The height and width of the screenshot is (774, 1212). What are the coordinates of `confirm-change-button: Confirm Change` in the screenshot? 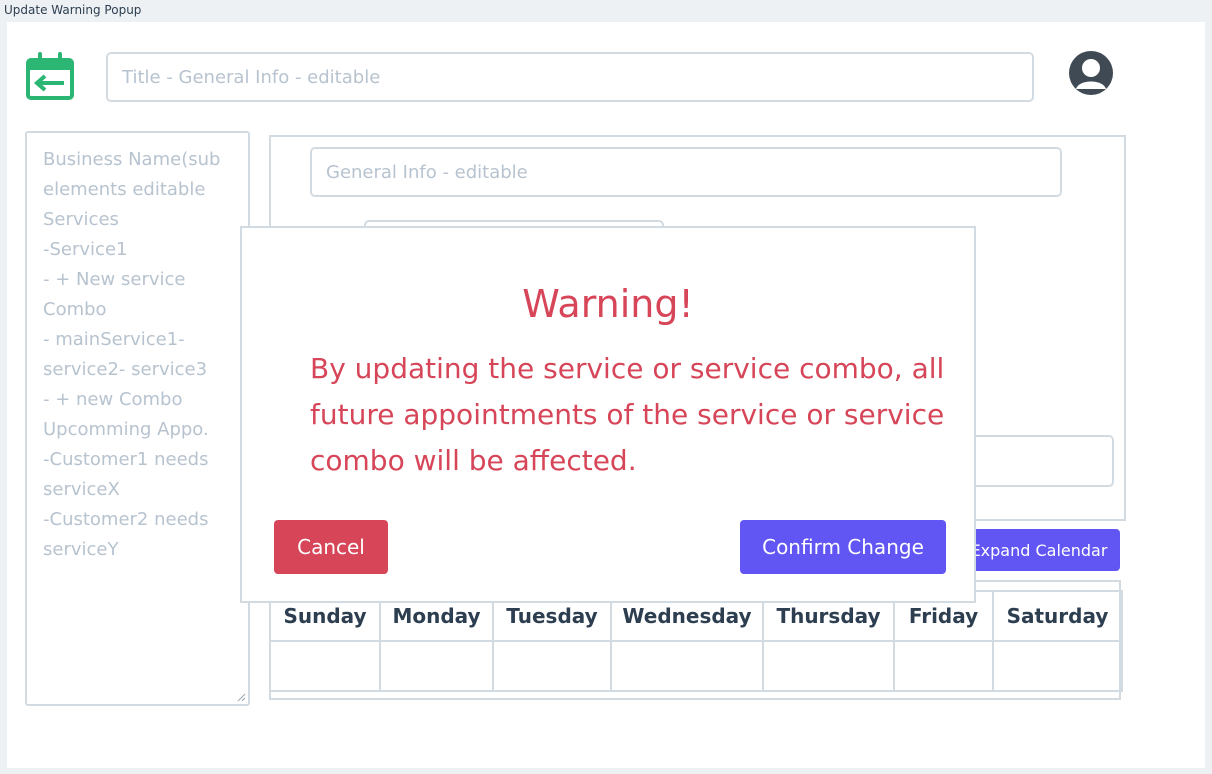 It's located at (843, 547).